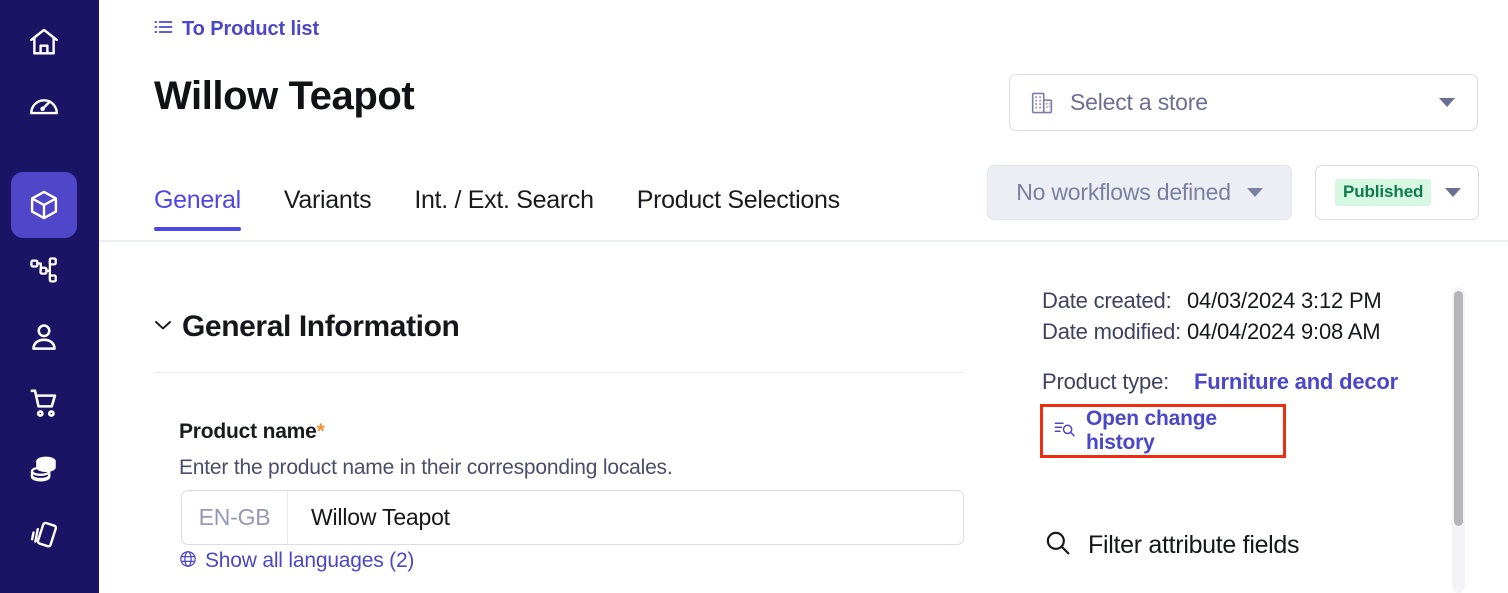 The width and height of the screenshot is (1508, 593). I want to click on globe-icon, so click(188, 561).